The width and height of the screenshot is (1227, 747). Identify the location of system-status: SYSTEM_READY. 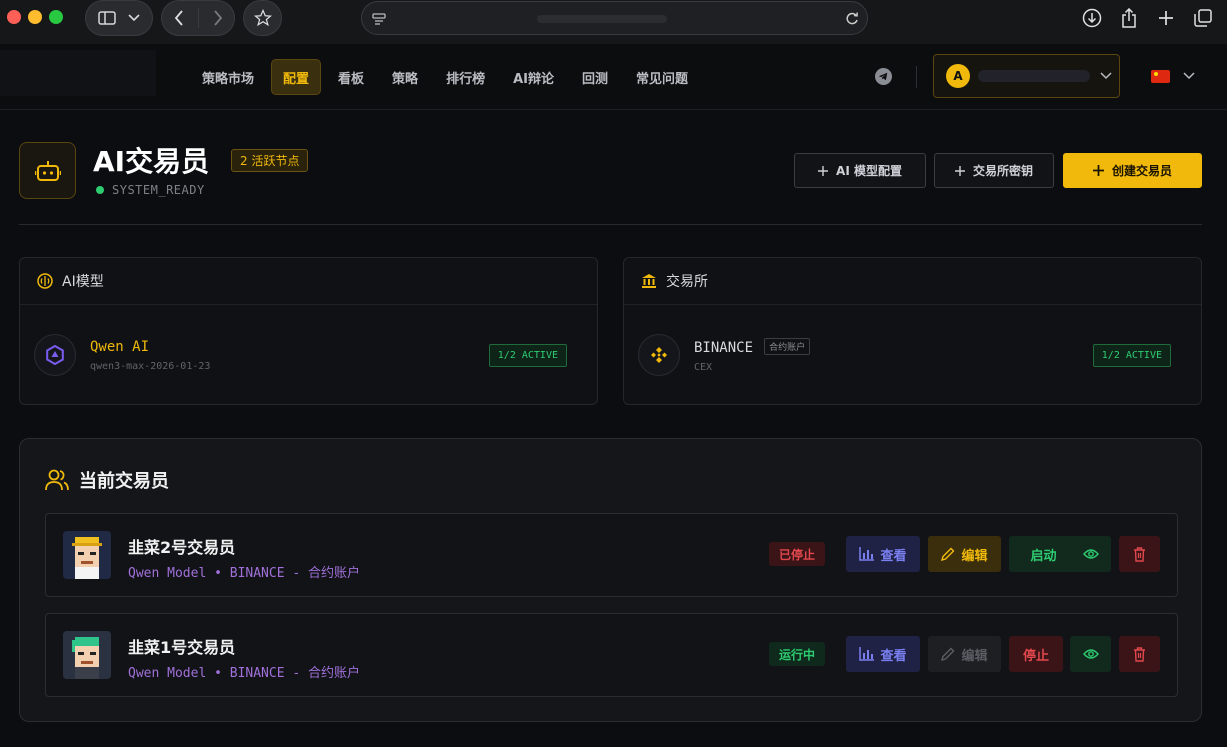
(150, 190).